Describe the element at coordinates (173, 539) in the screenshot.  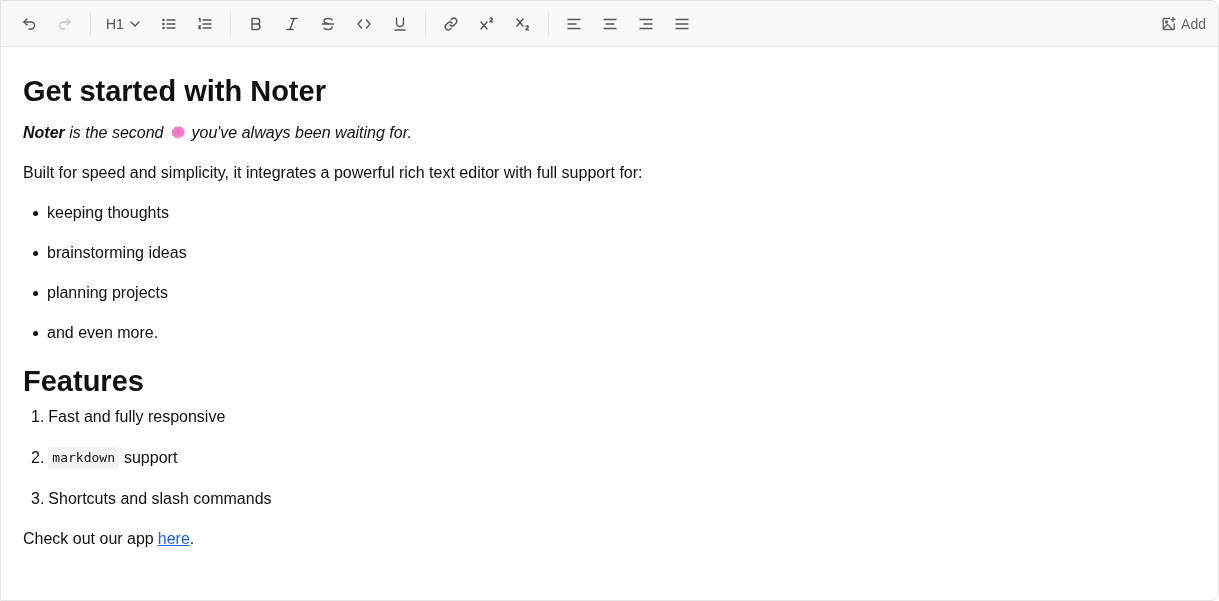
I see `link: here` at that location.